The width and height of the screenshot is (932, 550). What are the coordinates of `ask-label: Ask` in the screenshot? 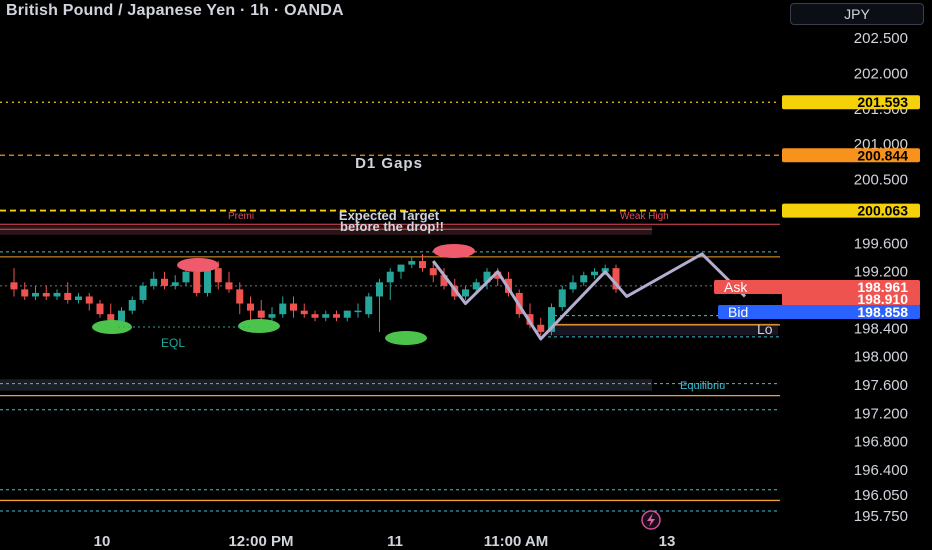 It's located at (736, 287).